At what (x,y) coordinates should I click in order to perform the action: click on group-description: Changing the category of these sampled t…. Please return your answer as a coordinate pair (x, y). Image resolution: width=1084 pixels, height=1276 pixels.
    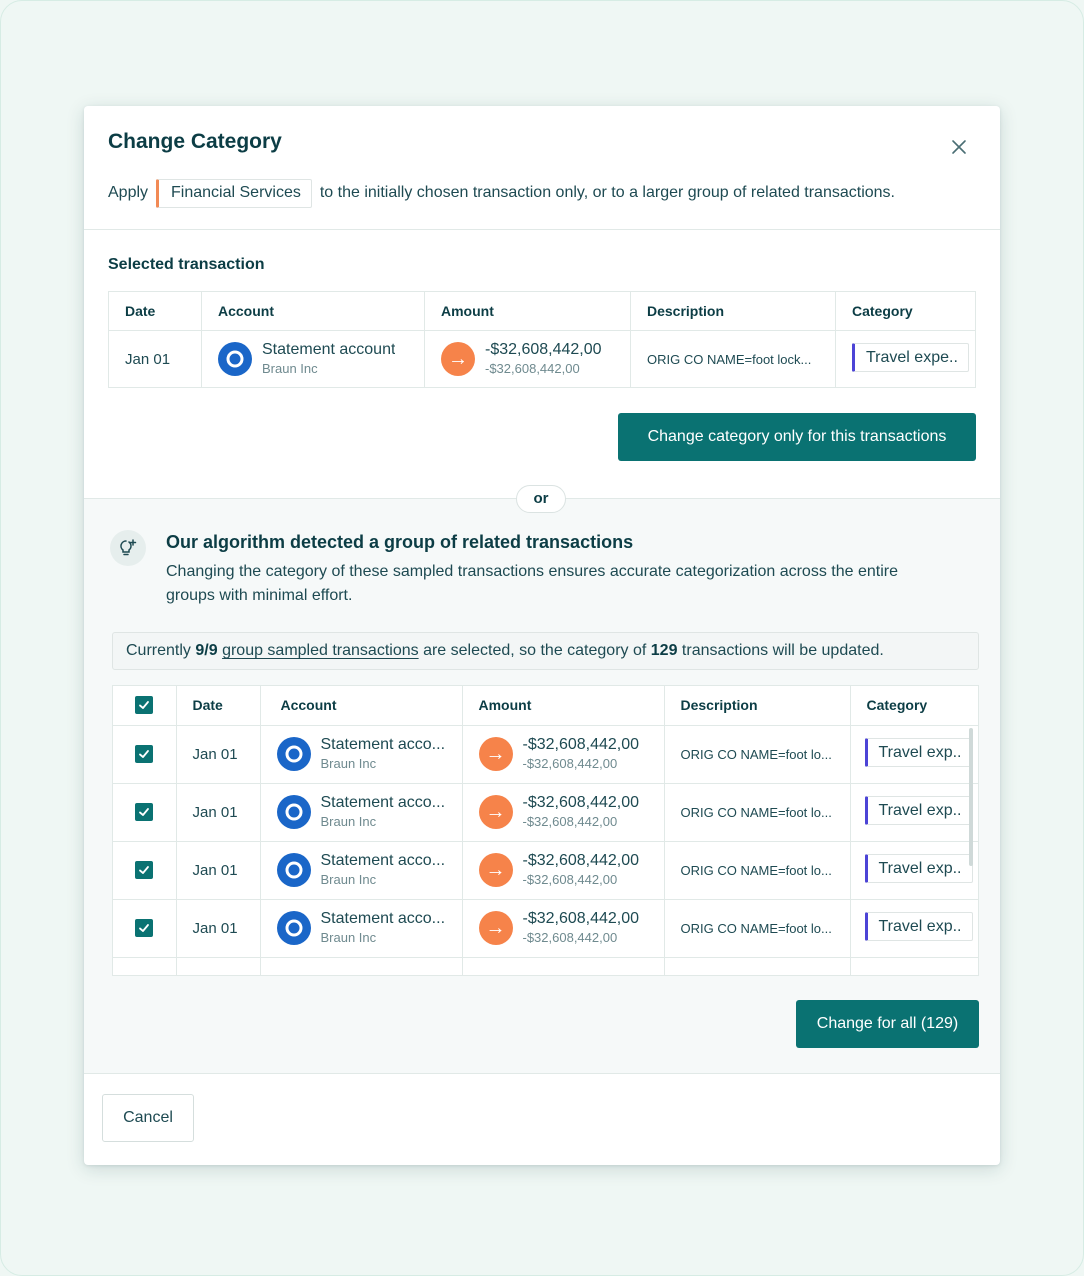
    Looking at the image, I should click on (532, 583).